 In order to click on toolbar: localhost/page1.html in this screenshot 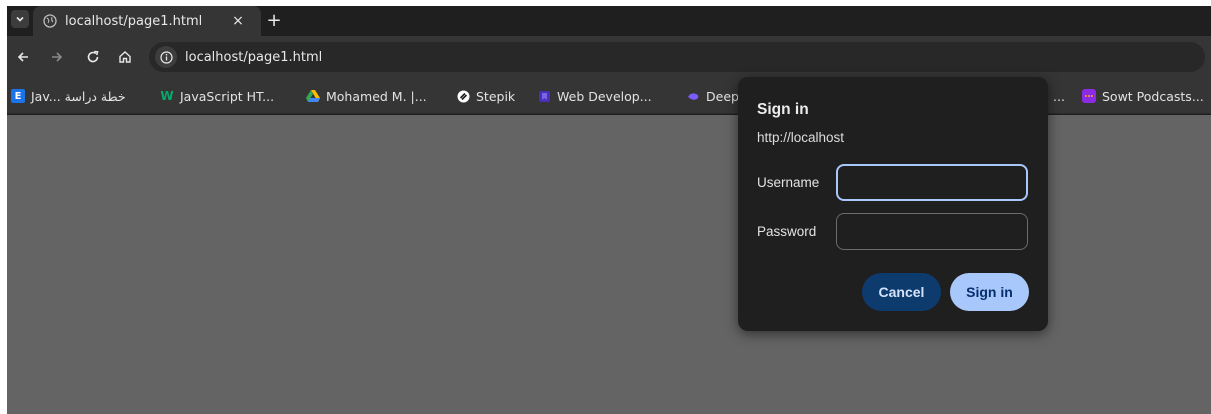, I will do `click(609, 57)`.